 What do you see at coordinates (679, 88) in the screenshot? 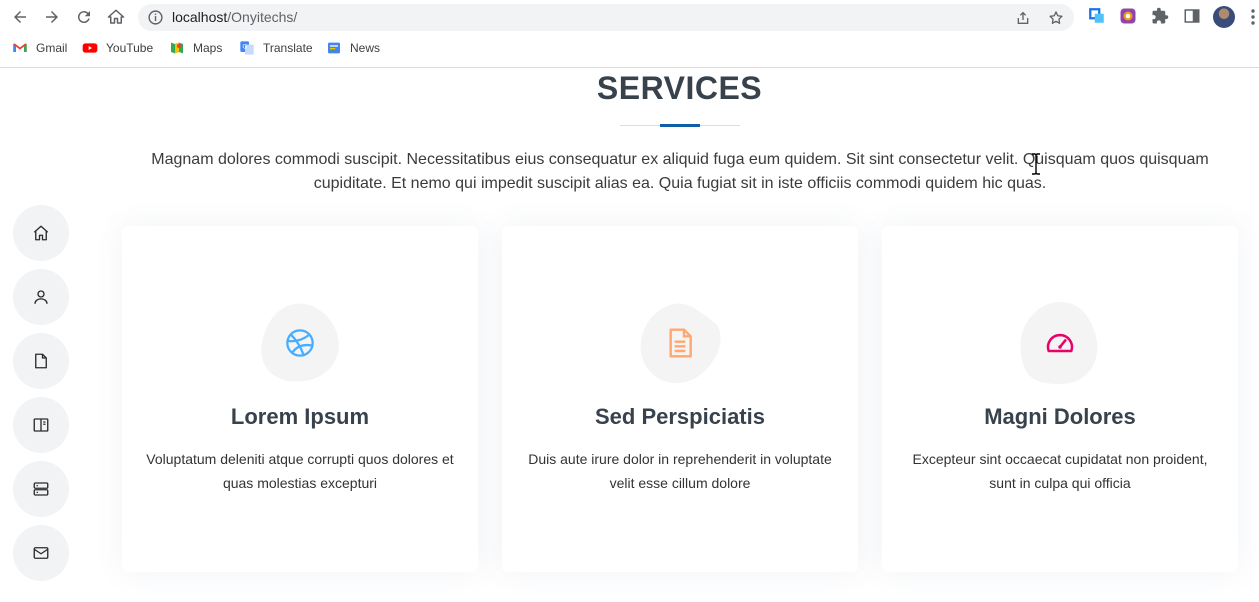
I see `section-title: SERVICES` at bounding box center [679, 88].